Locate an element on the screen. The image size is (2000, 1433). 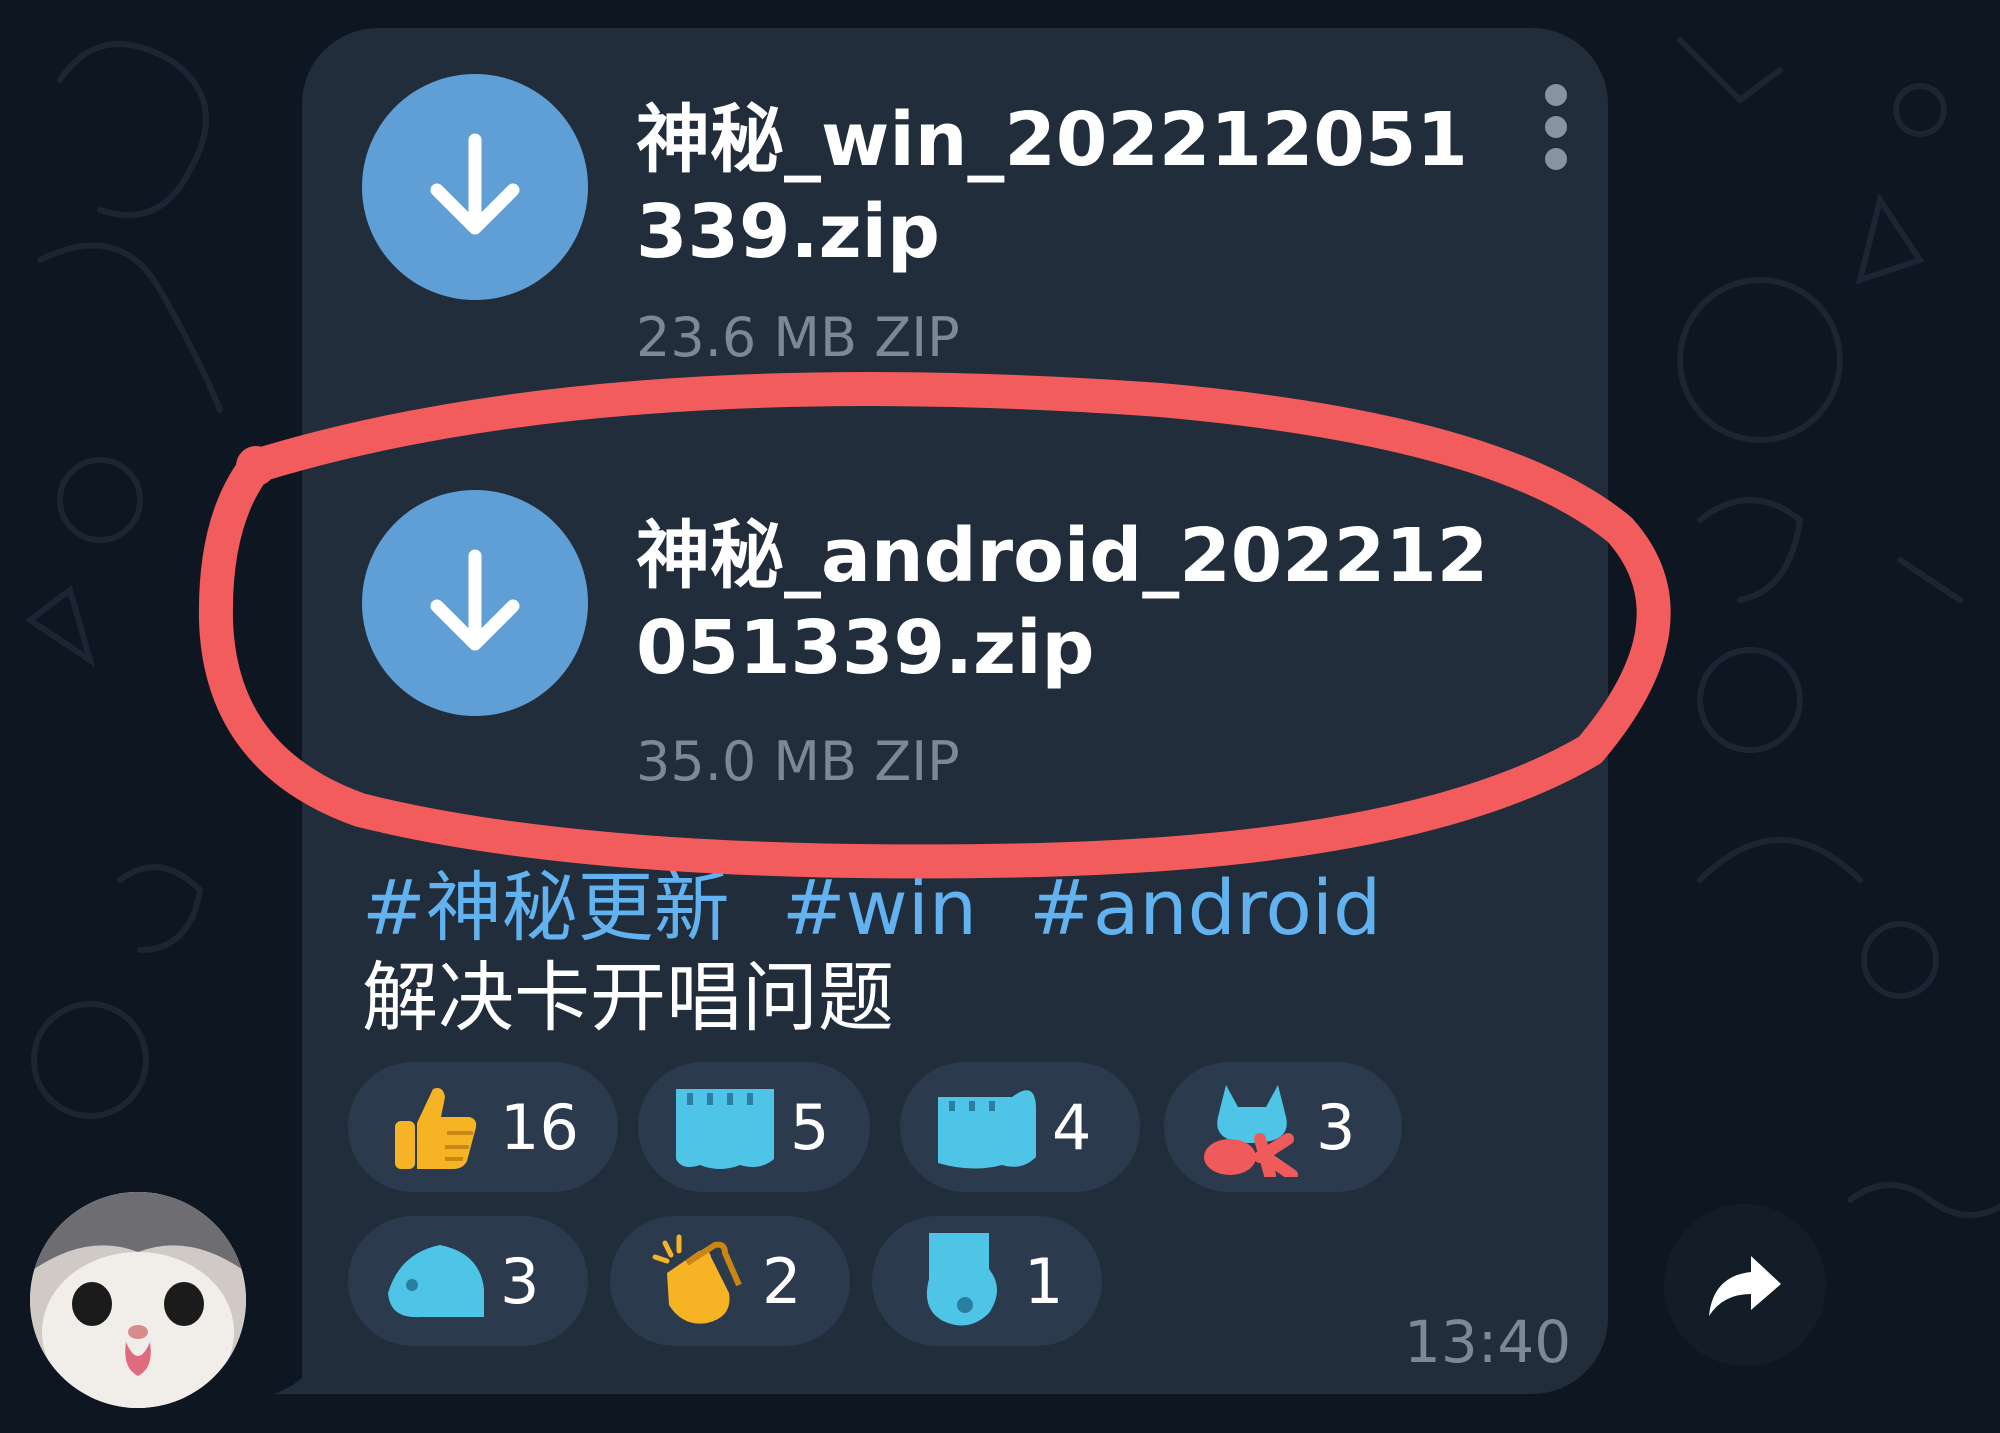
bubble-tail is located at coordinates (304, 1362).